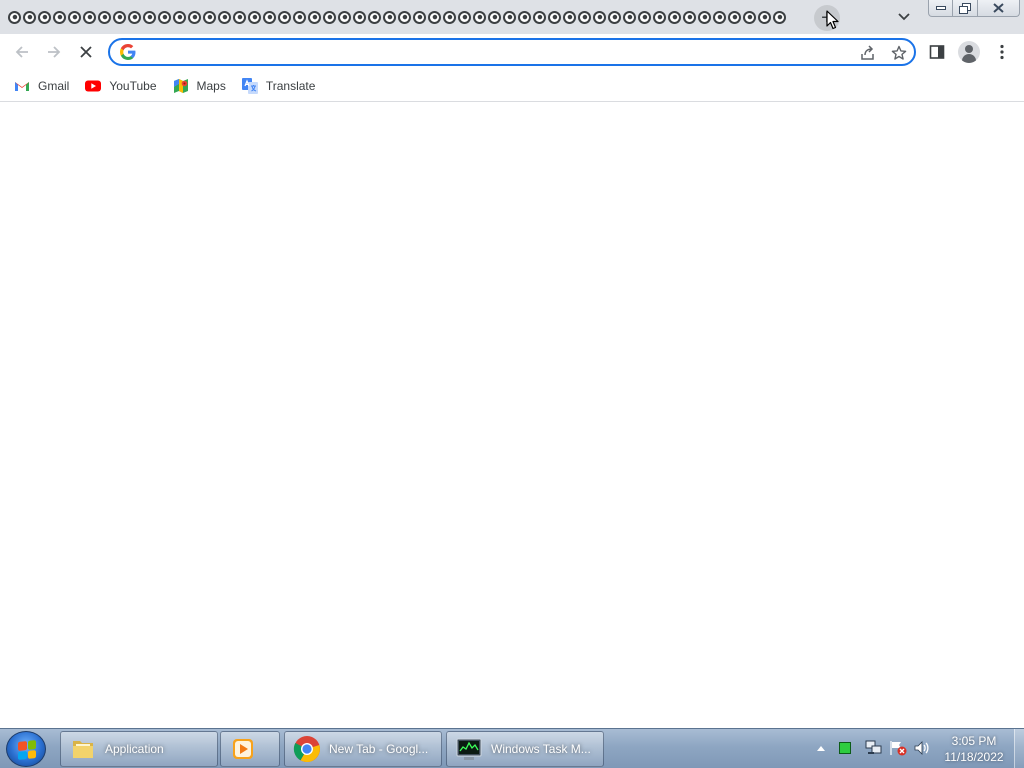 This screenshot has width=1024, height=768. What do you see at coordinates (845, 748) in the screenshot?
I see `tray-status-icon` at bounding box center [845, 748].